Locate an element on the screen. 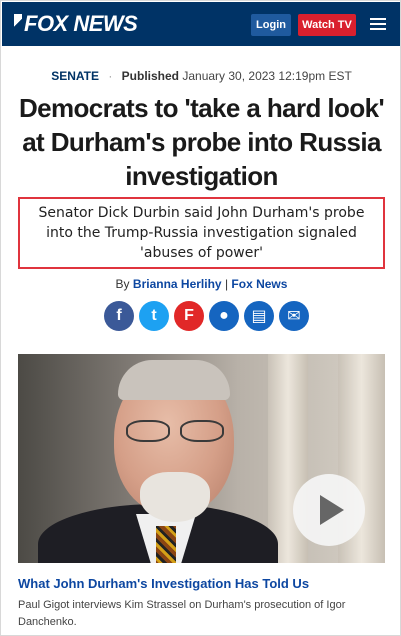 This screenshot has height=636, width=401. section-link: SENATE is located at coordinates (75, 76).